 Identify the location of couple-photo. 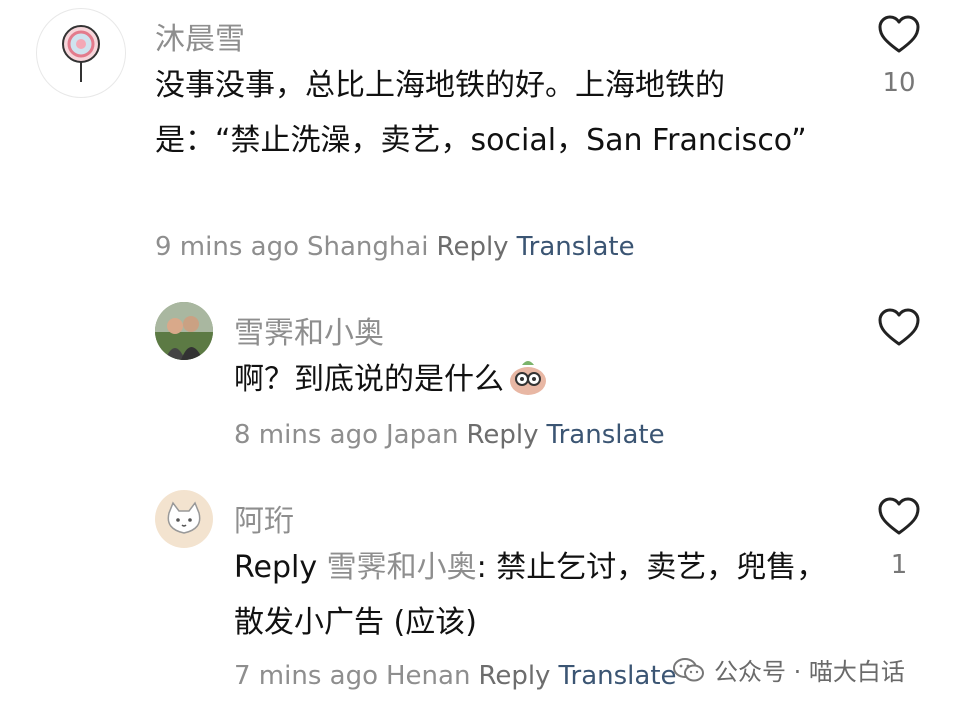
(184, 331).